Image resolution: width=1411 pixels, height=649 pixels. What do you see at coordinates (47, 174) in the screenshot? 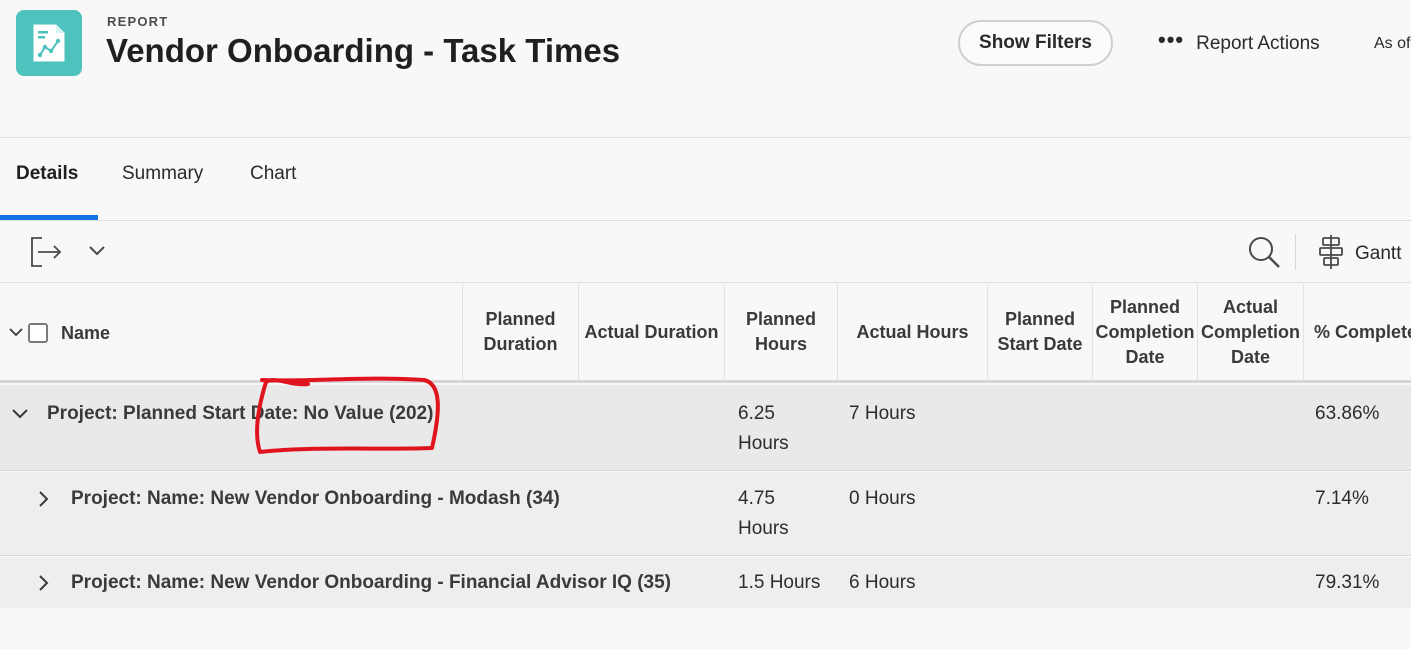
I see `tab-details: Details` at bounding box center [47, 174].